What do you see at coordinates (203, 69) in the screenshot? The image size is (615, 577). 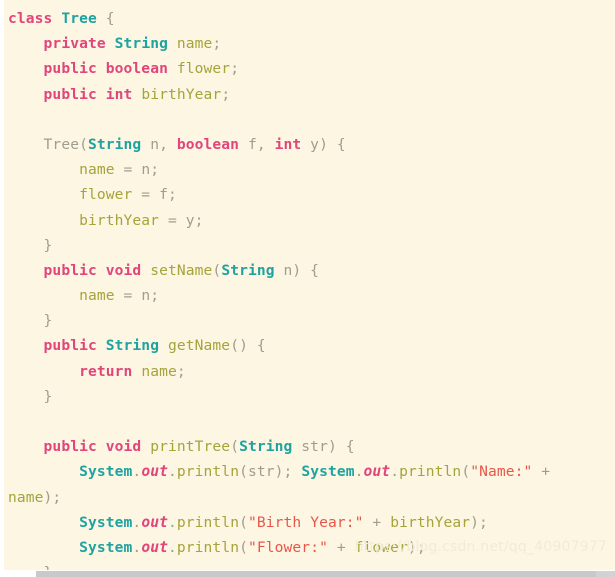 I see `code-token: flower` at bounding box center [203, 69].